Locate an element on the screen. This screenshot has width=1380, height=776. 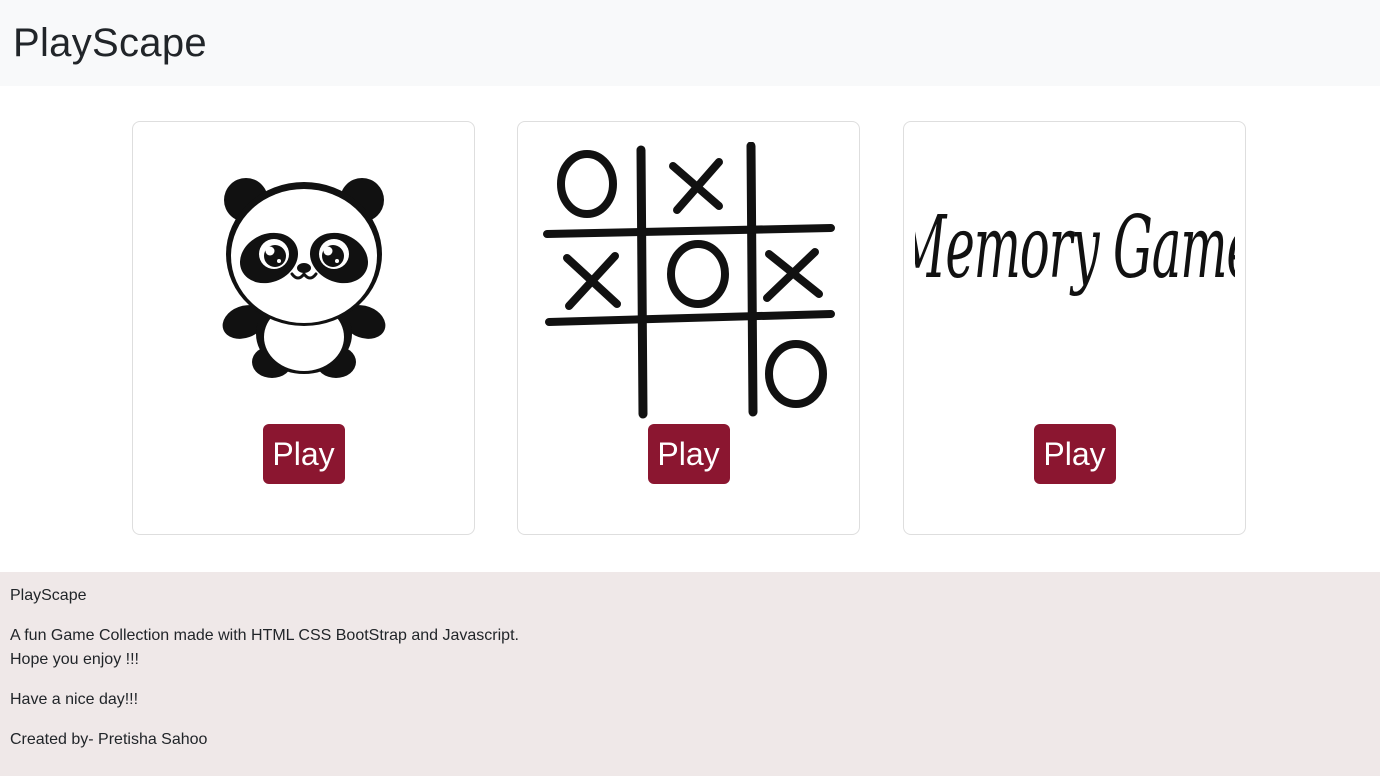
footer-line-2: Hope you enjoy !!! is located at coordinates (74, 659).